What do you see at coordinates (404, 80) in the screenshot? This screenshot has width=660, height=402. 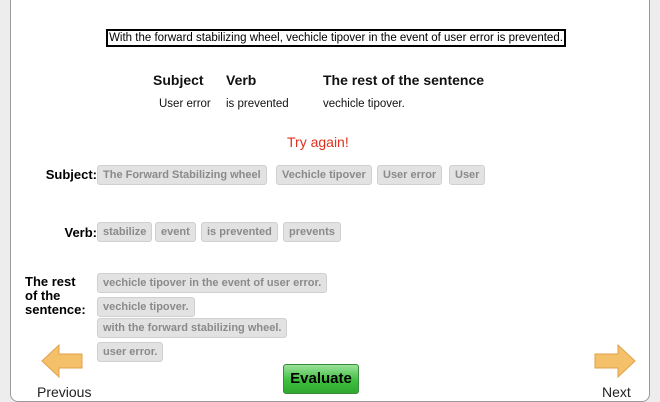 I see `header-rest: The rest of the sentence` at bounding box center [404, 80].